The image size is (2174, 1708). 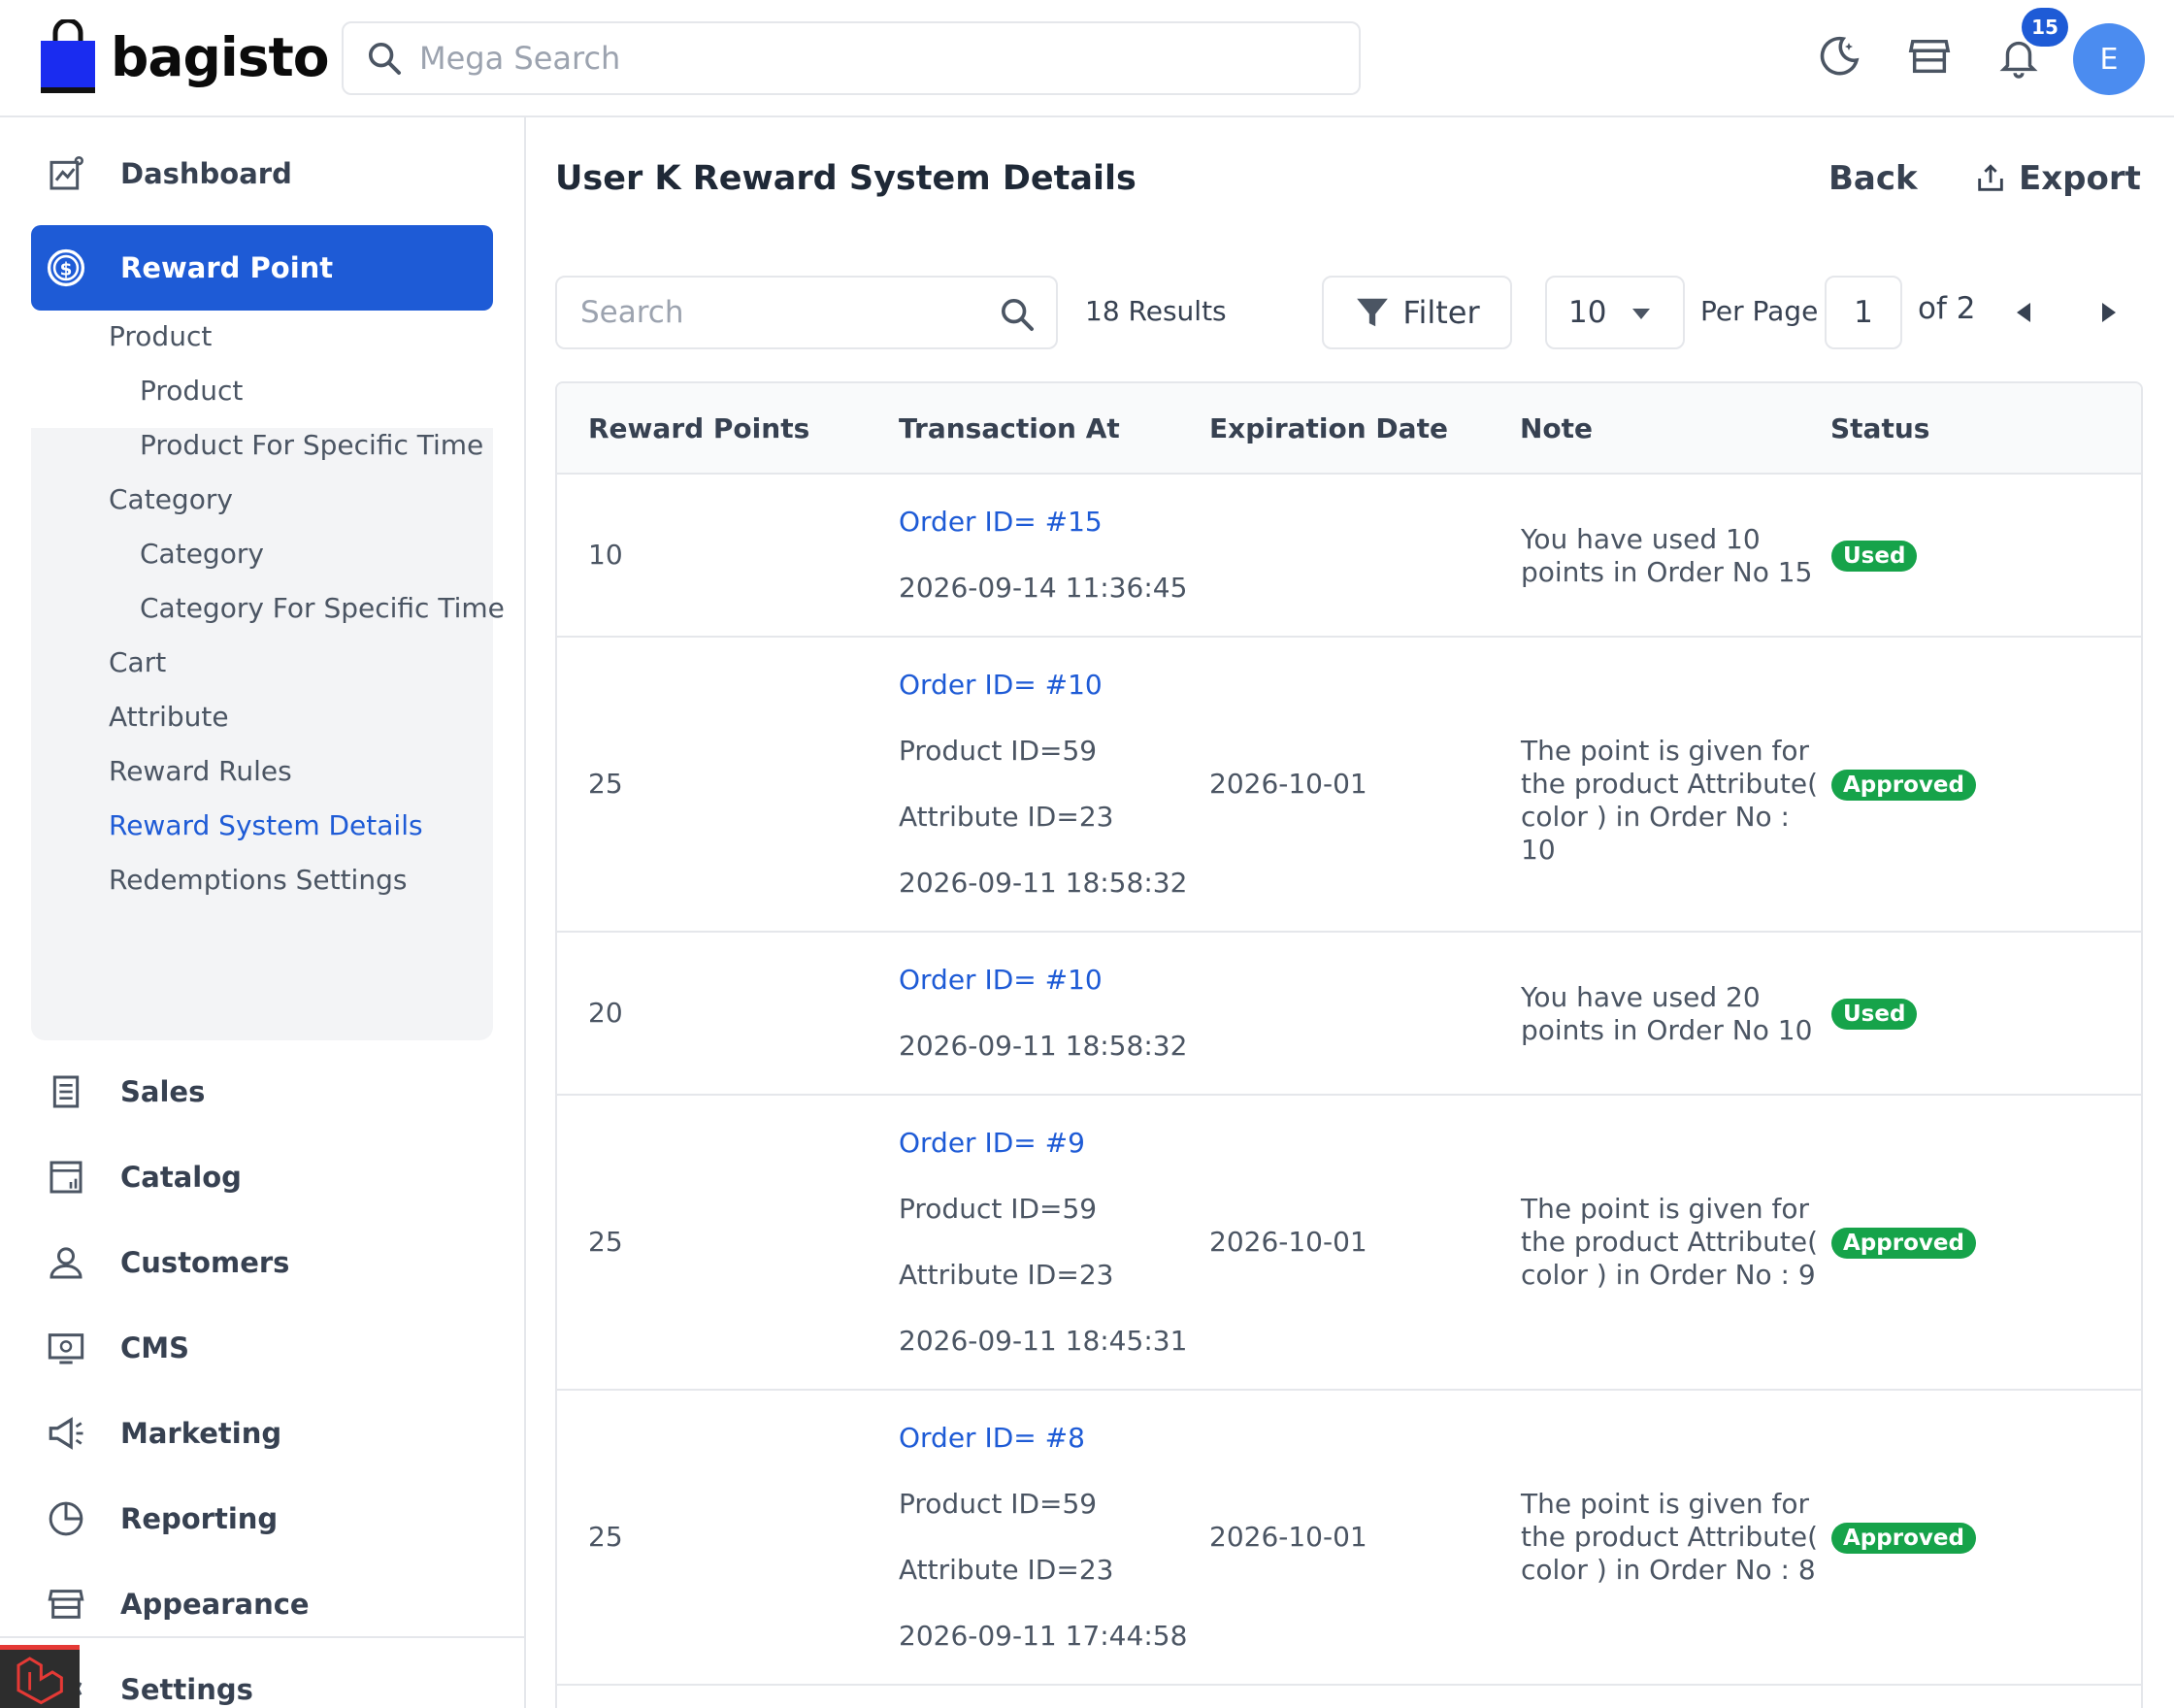 I want to click on sidebar-item-reward-point: $ Reward Point, so click(x=262, y=268).